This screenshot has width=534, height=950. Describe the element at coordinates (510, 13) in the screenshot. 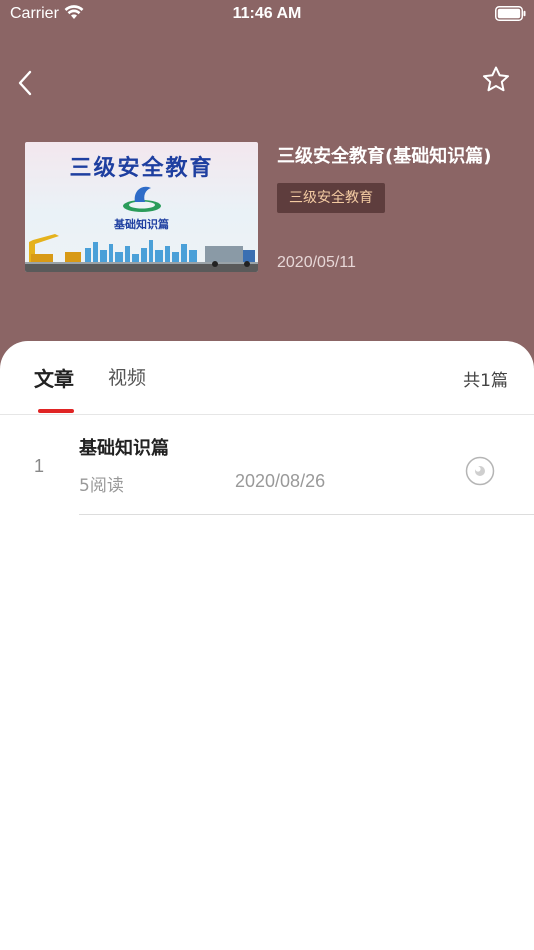

I see `battery-icon` at that location.